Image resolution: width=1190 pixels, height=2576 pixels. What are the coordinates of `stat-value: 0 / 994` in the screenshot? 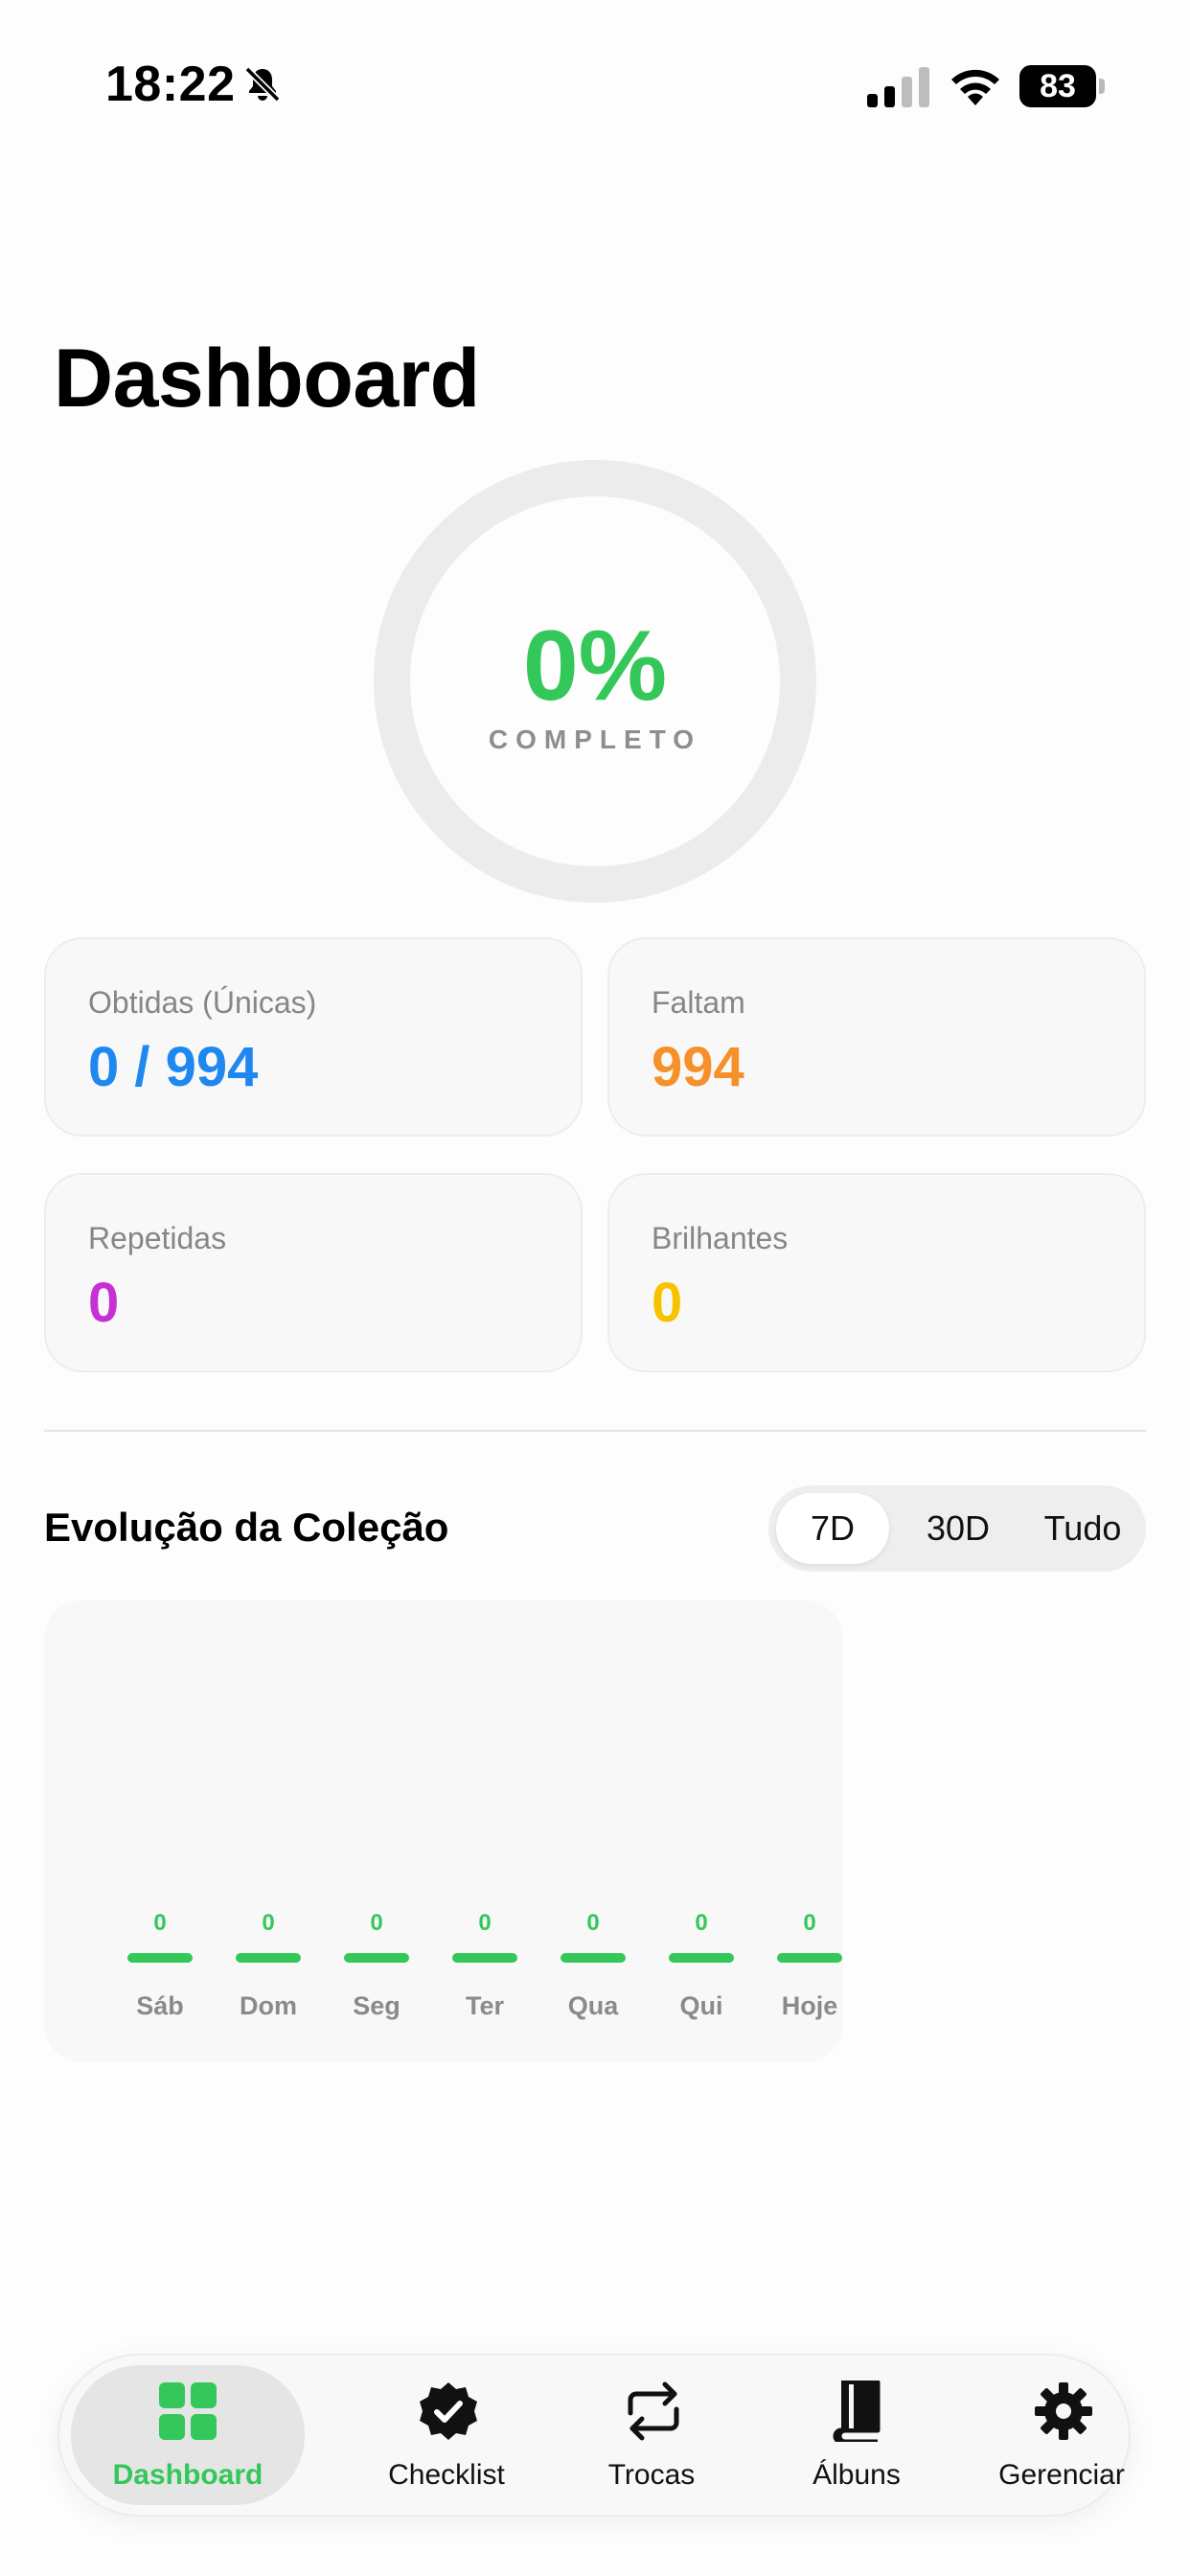 It's located at (174, 1067).